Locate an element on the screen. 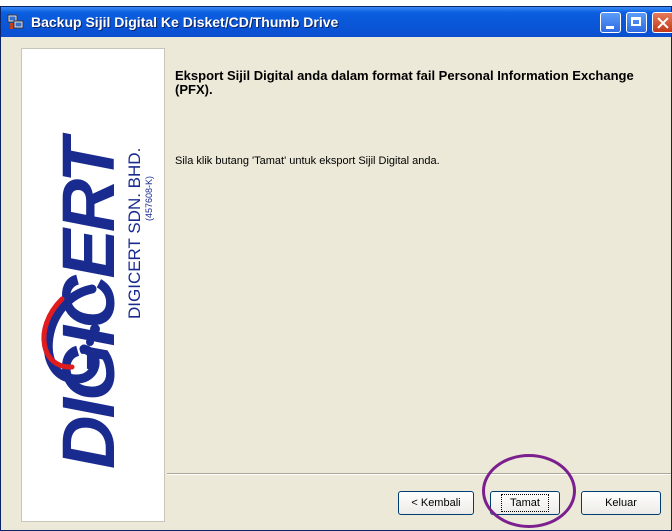 This screenshot has width=672, height=531. highlight-circle is located at coordinates (529, 491).